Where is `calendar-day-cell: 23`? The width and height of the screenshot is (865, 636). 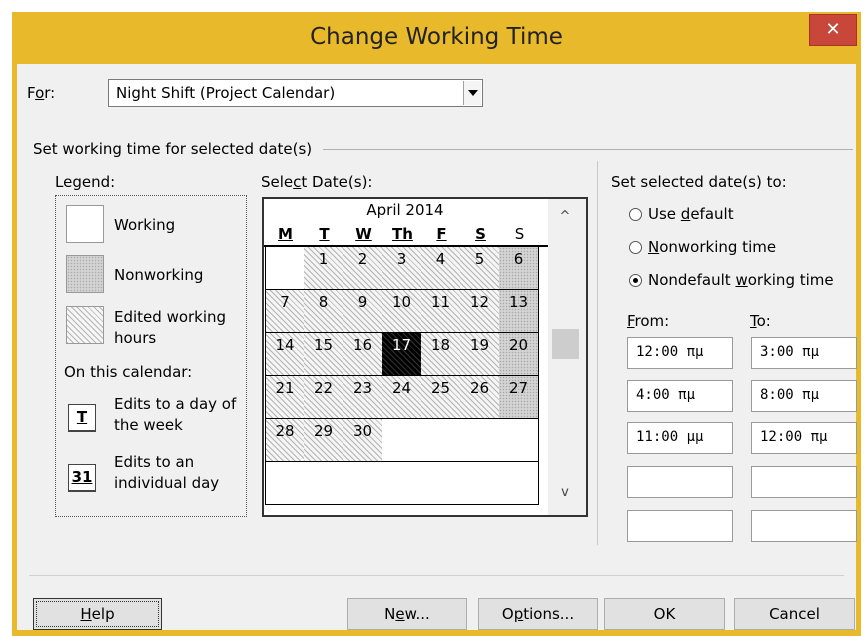 calendar-day-cell: 23 is located at coordinates (363, 397).